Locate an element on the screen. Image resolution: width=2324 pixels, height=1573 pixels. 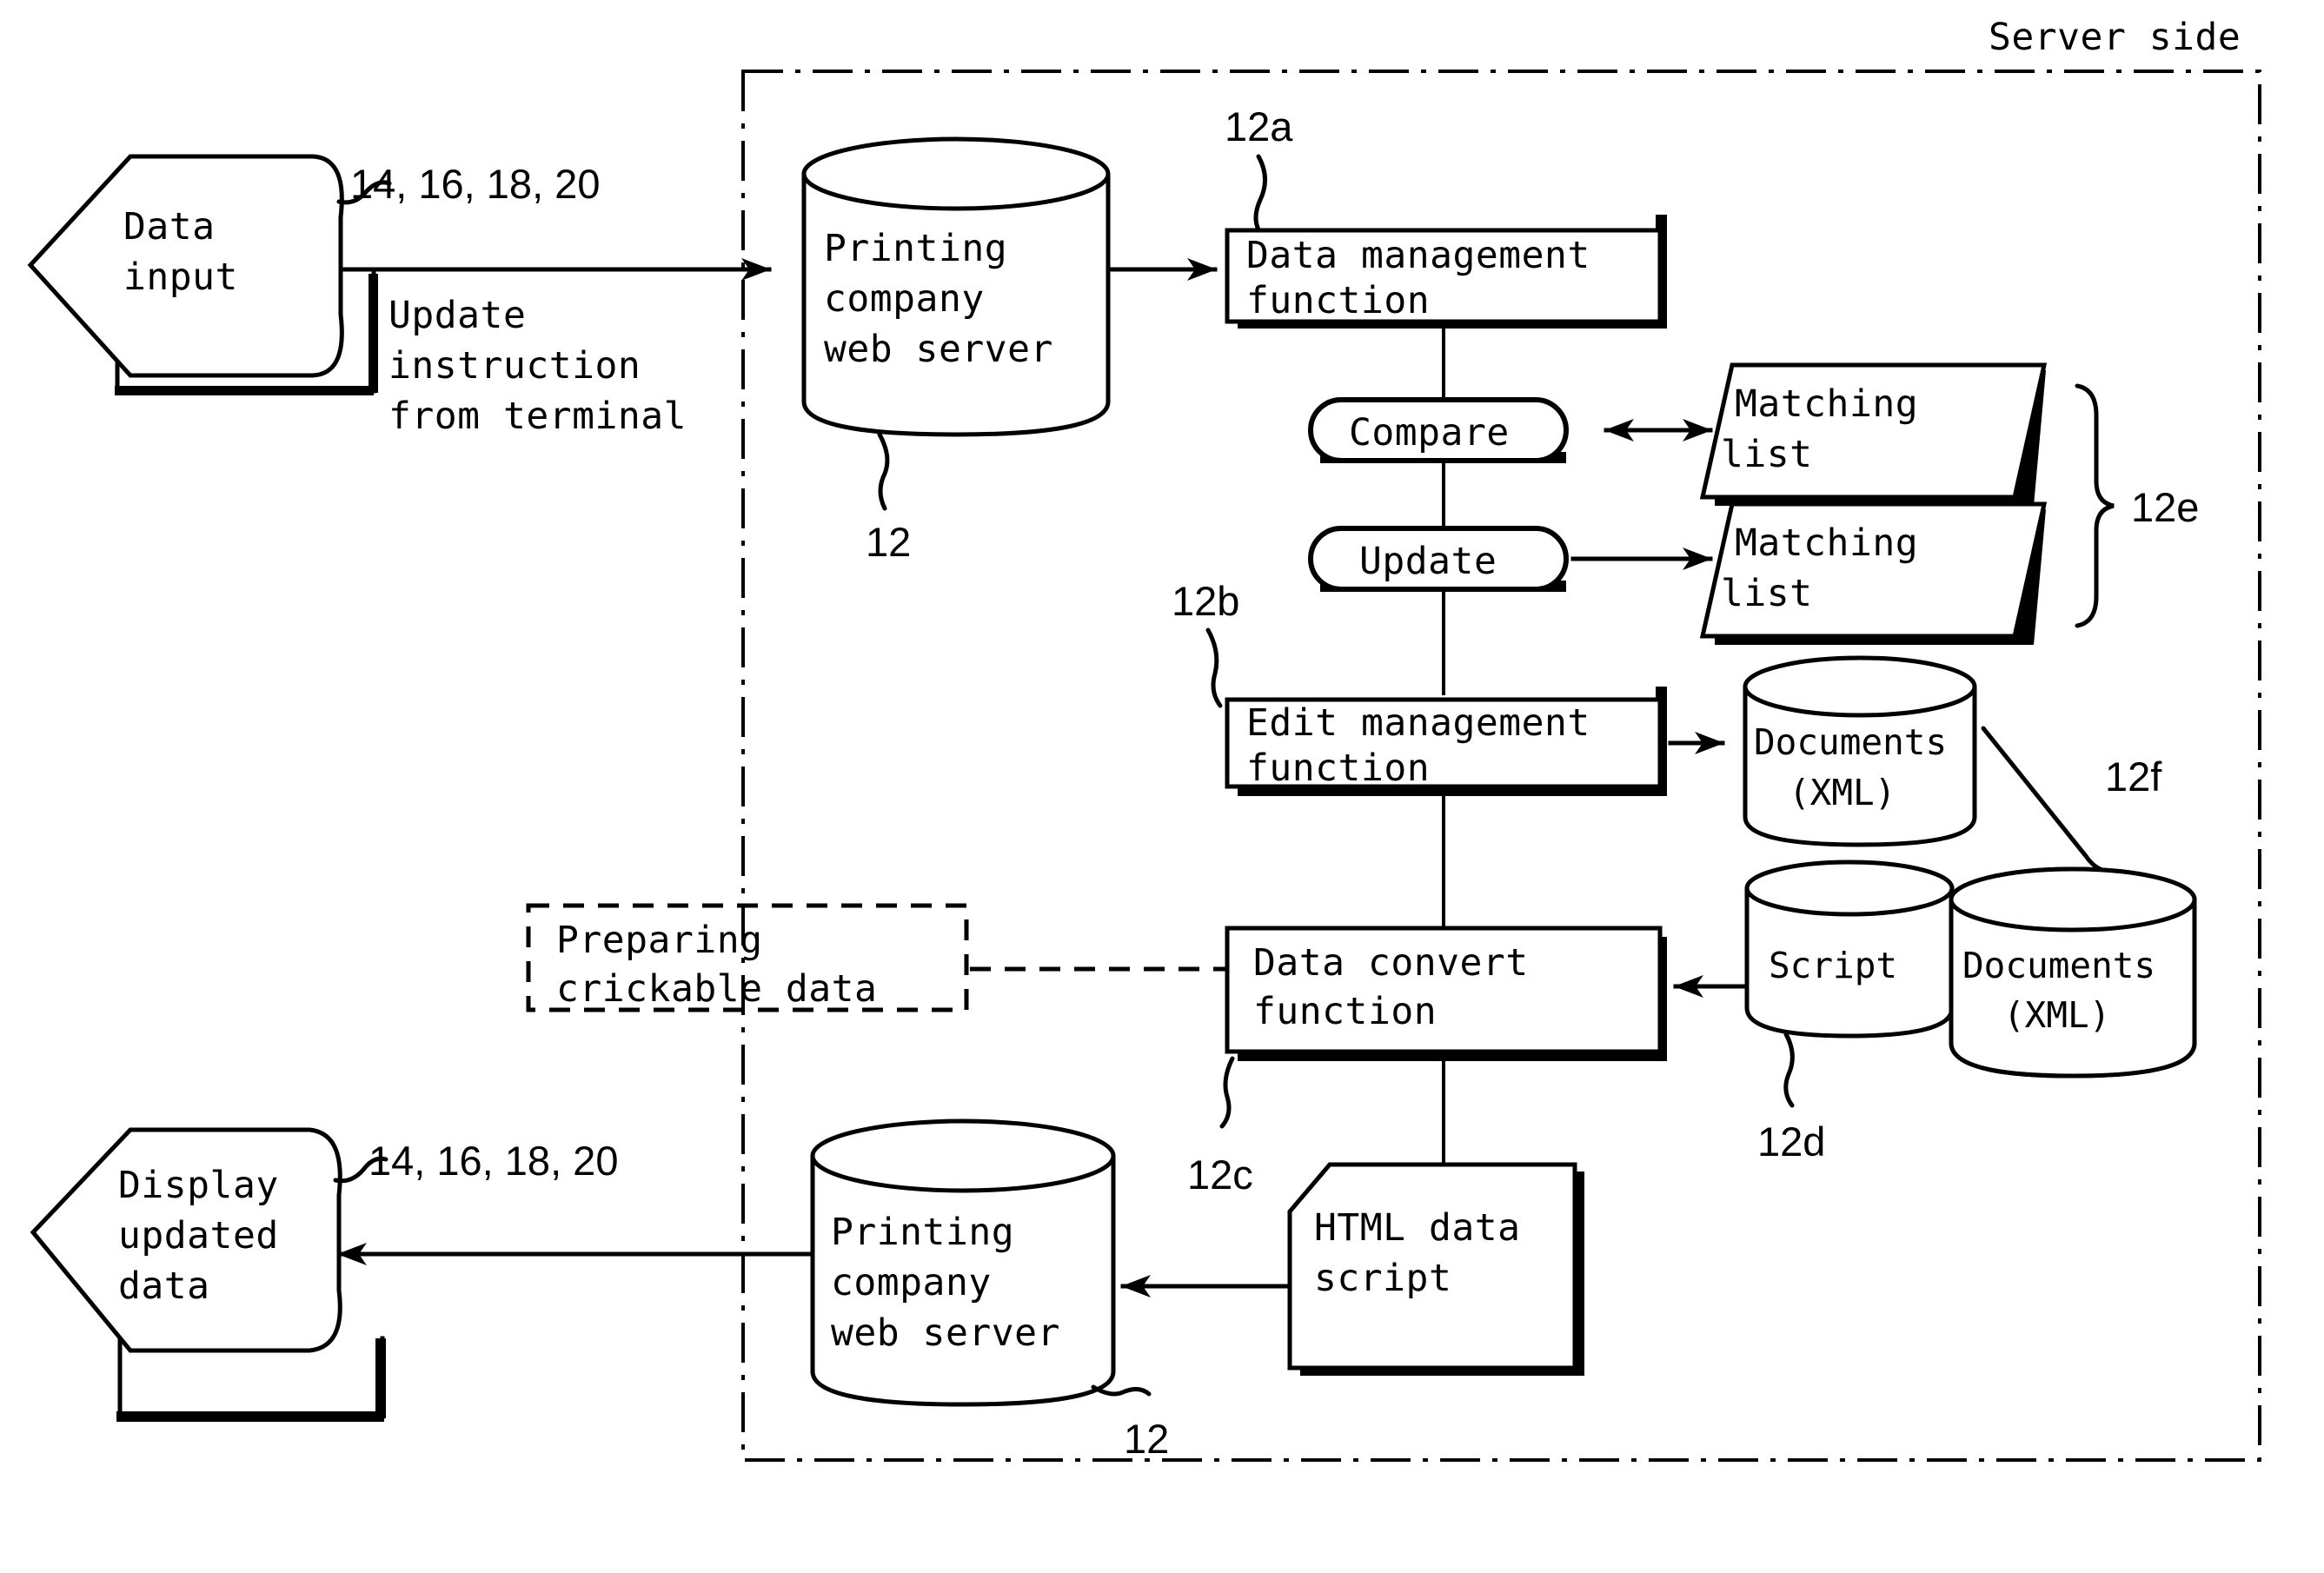
edit-management-ref: 12b is located at coordinates (1206, 601).